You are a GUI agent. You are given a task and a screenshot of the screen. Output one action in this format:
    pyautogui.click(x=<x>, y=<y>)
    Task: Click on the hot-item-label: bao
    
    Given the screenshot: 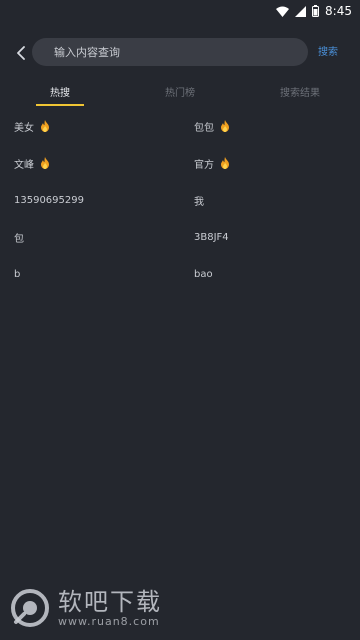 What is the action you would take?
    pyautogui.click(x=203, y=274)
    